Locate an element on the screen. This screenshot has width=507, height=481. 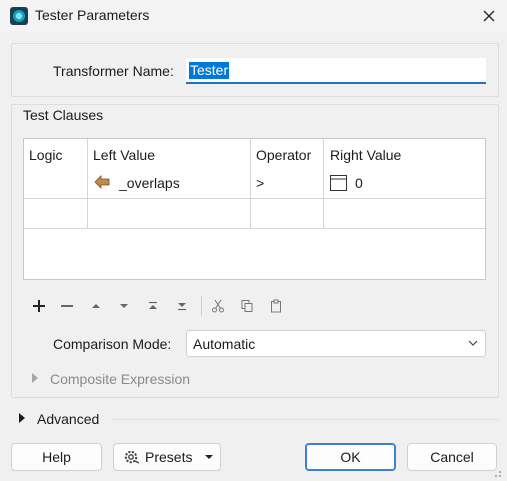
cut-icon is located at coordinates (218, 306).